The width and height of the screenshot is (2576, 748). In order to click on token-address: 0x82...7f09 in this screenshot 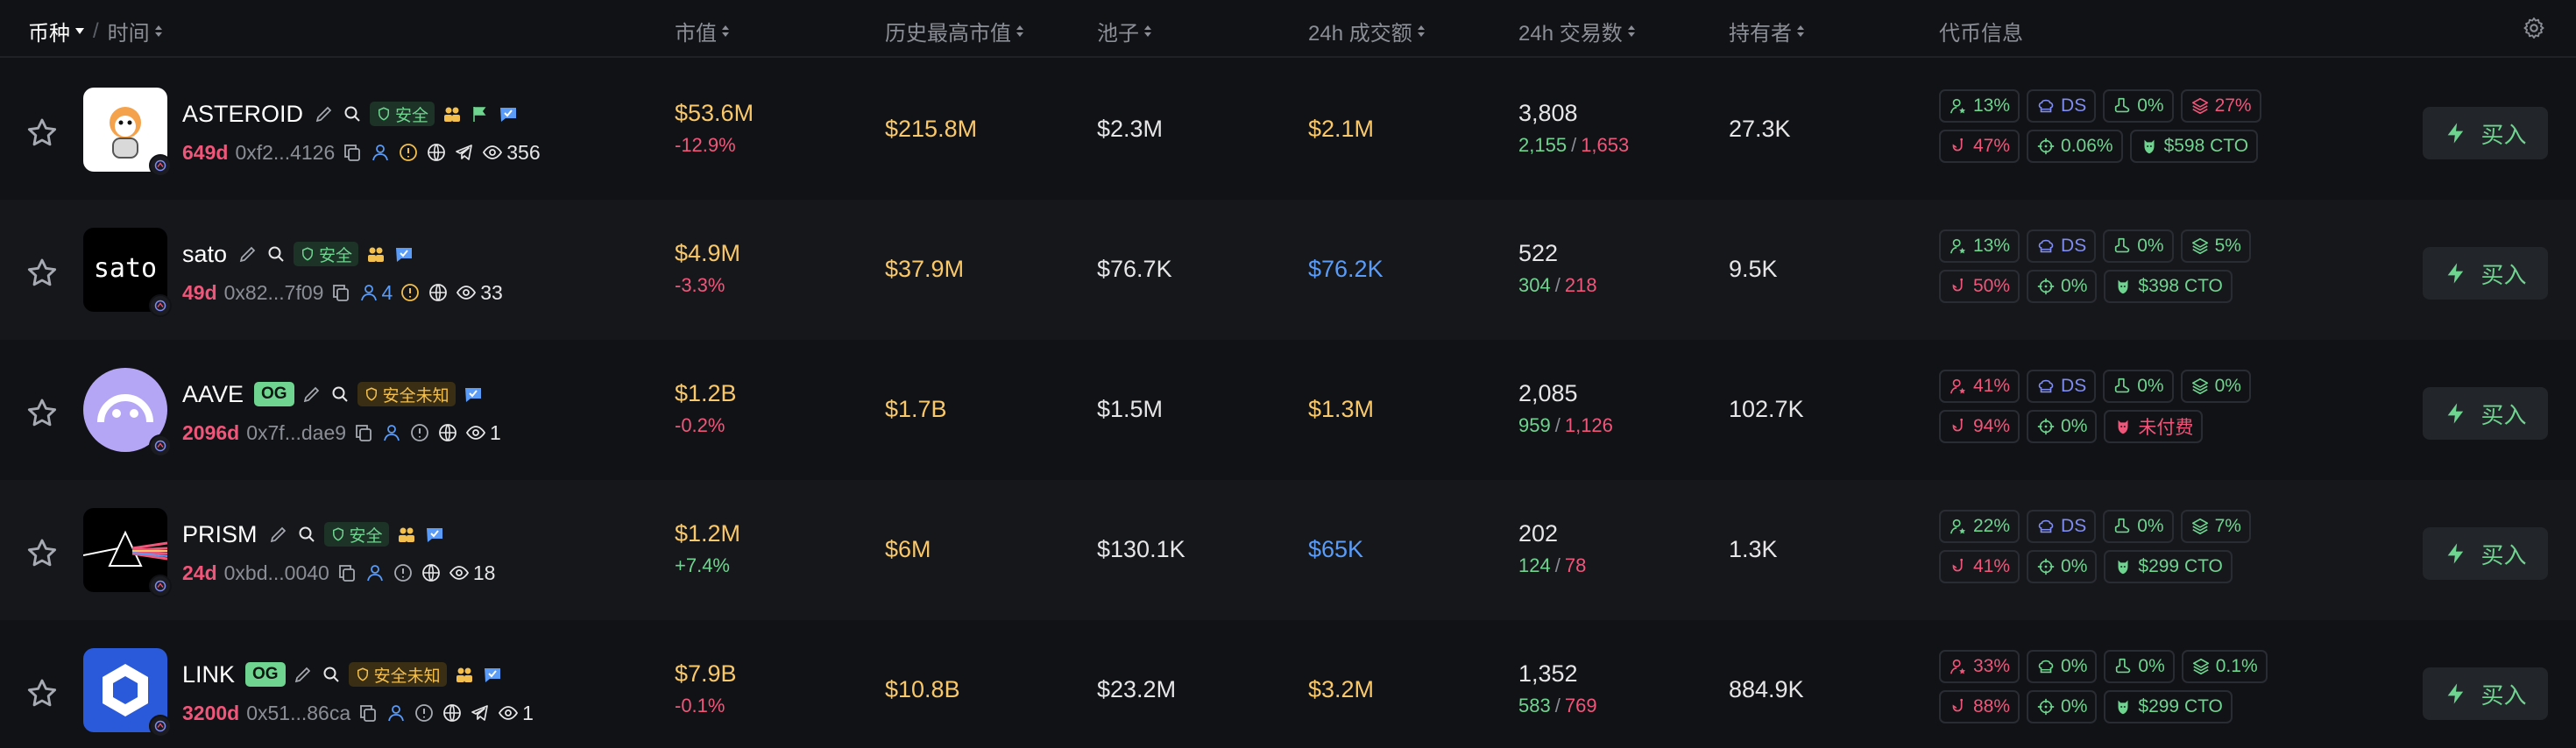, I will do `click(274, 293)`.